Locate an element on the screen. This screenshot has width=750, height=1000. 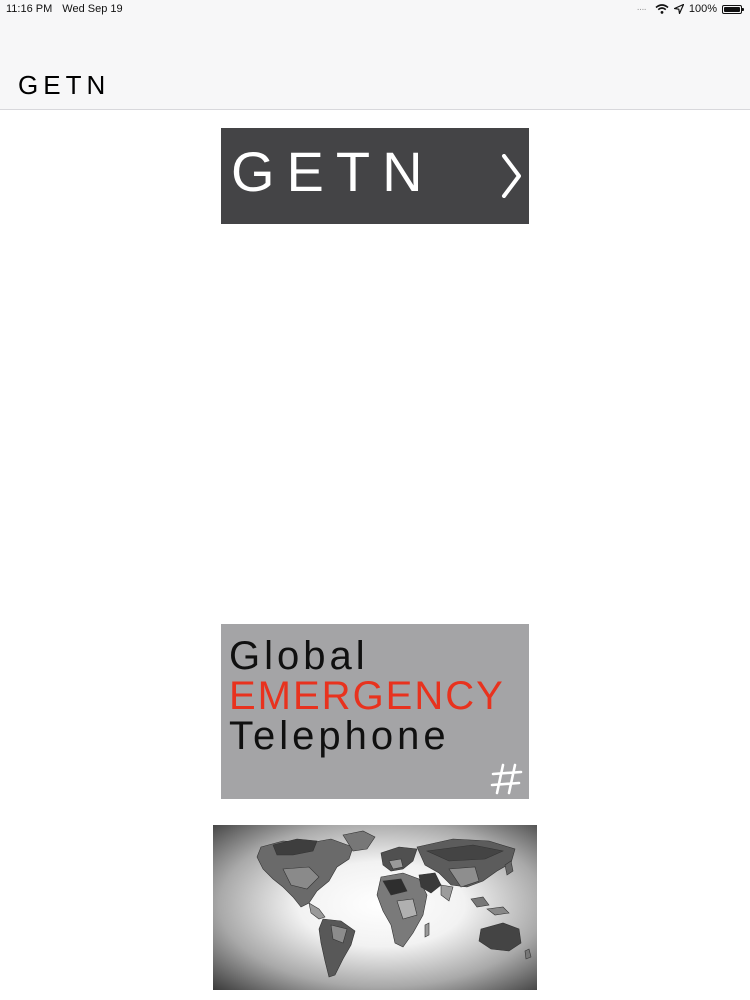
status-time: 11:16 PM is located at coordinates (29, 9).